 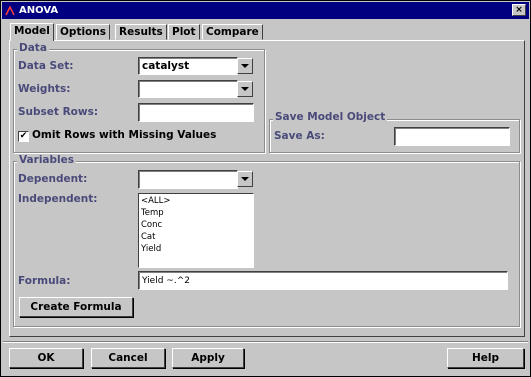 I want to click on weights-combo, so click(x=188, y=89).